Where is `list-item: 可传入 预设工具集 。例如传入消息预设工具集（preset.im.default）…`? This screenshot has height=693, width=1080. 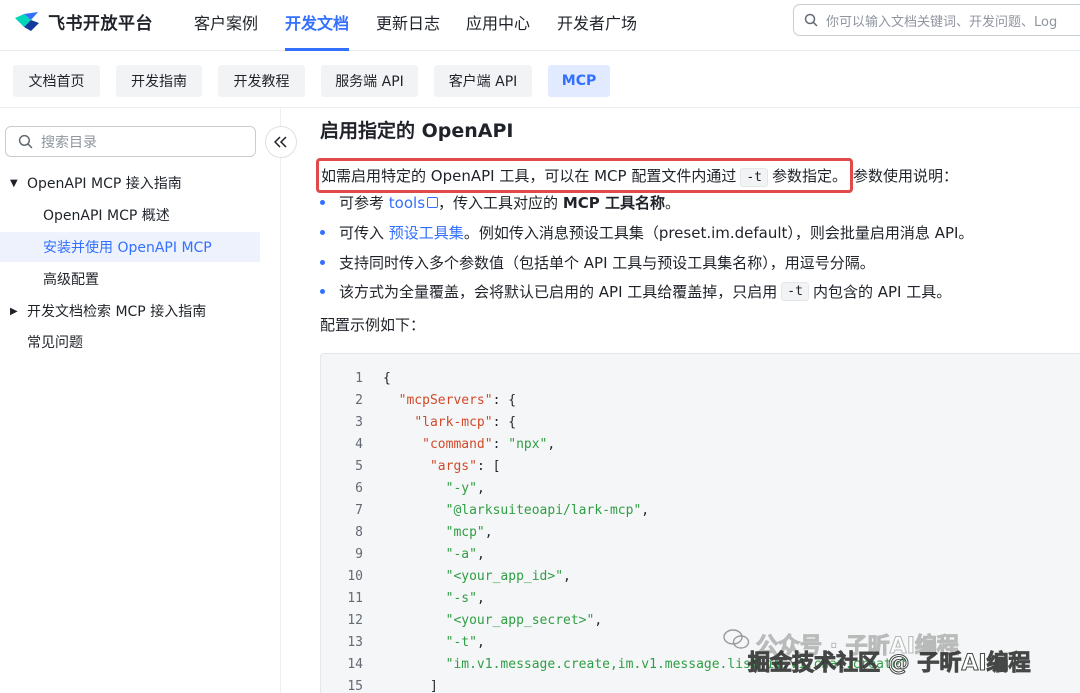 list-item: 可传入 预设工具集 。例如传入消息预设工具集（preset.im.default）… is located at coordinates (646, 232).